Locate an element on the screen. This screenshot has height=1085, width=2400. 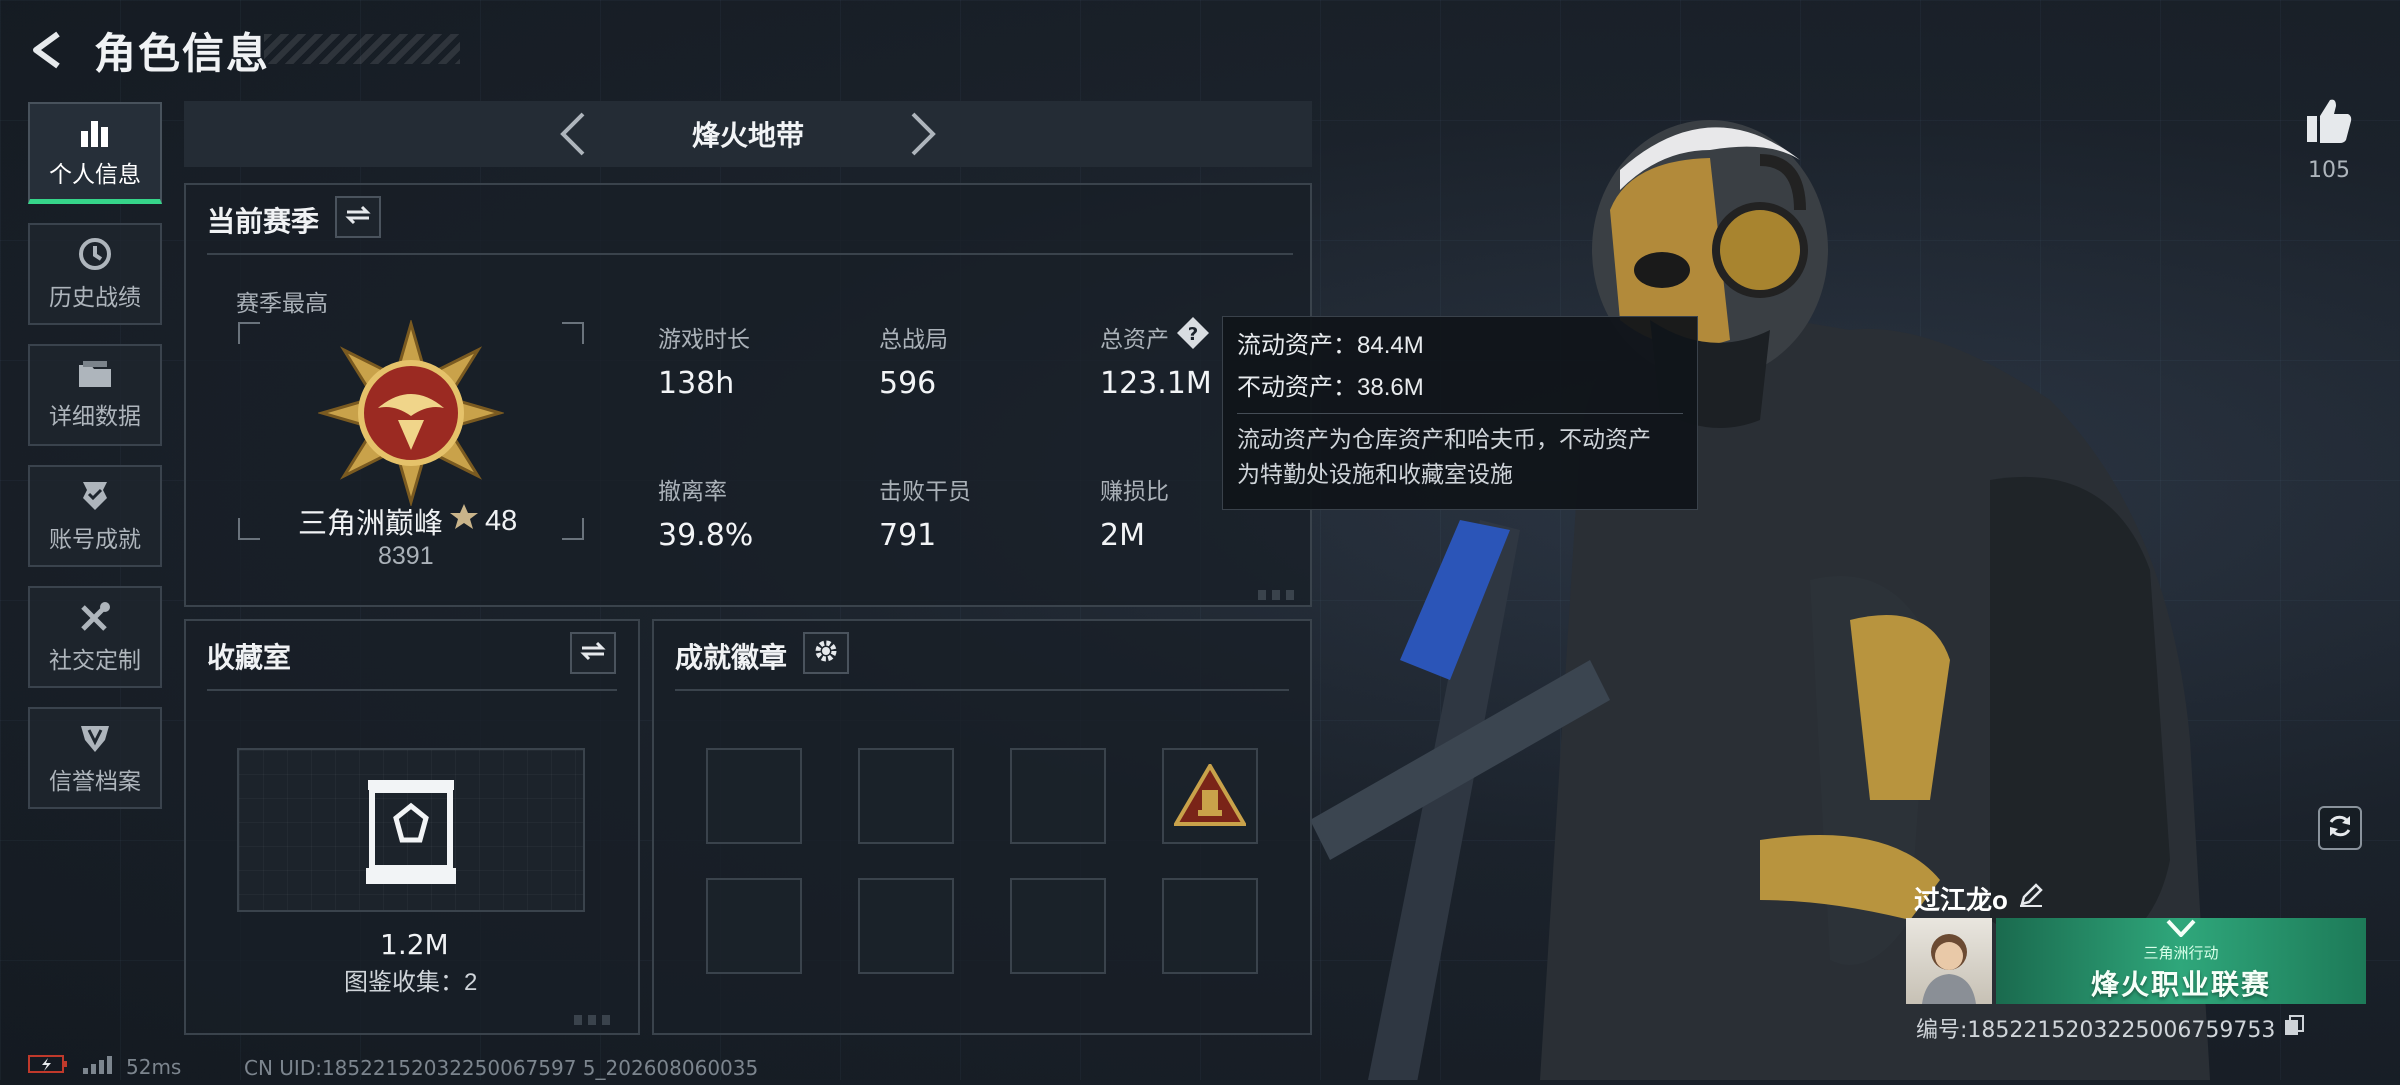
pyramid-badge-icon is located at coordinates (1210, 796).